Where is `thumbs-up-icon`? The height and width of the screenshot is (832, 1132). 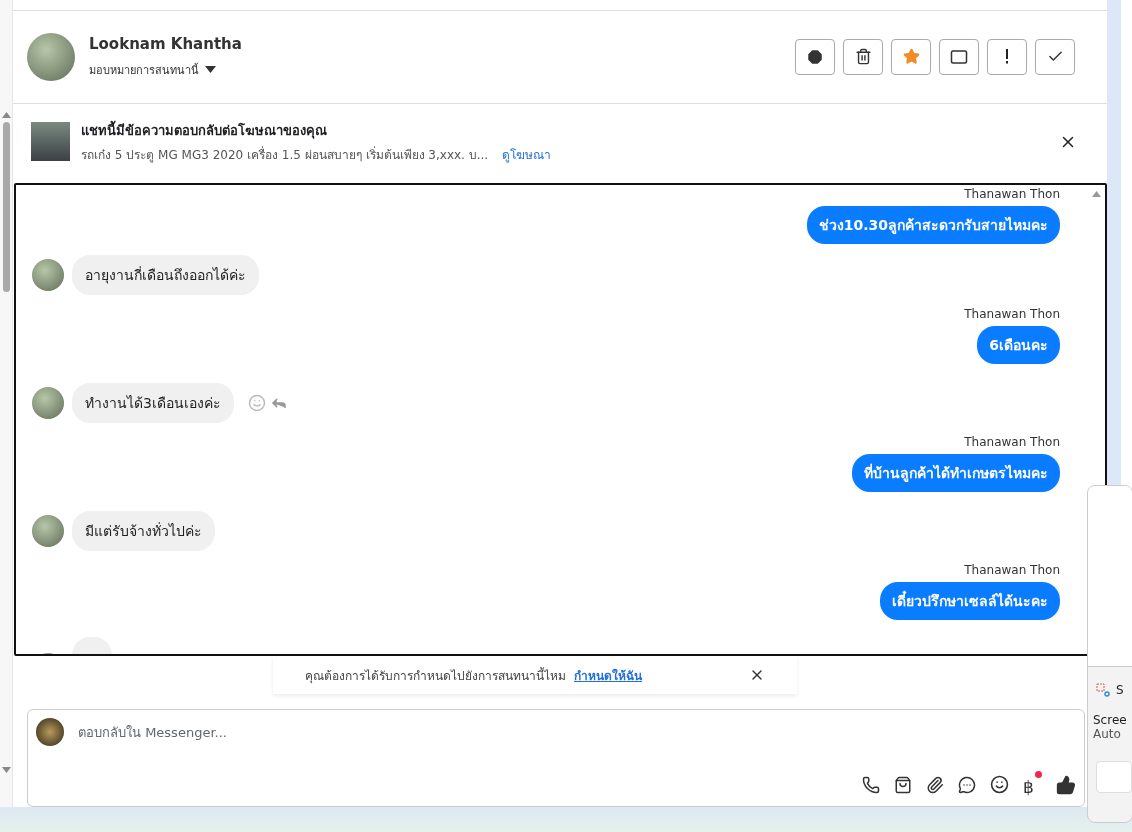 thumbs-up-icon is located at coordinates (1066, 784).